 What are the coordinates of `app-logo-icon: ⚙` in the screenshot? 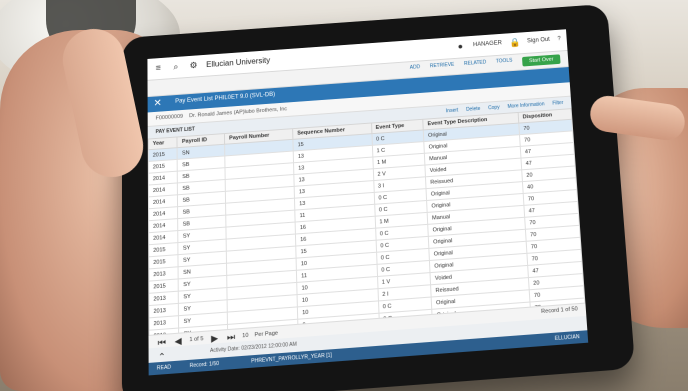 It's located at (193, 65).